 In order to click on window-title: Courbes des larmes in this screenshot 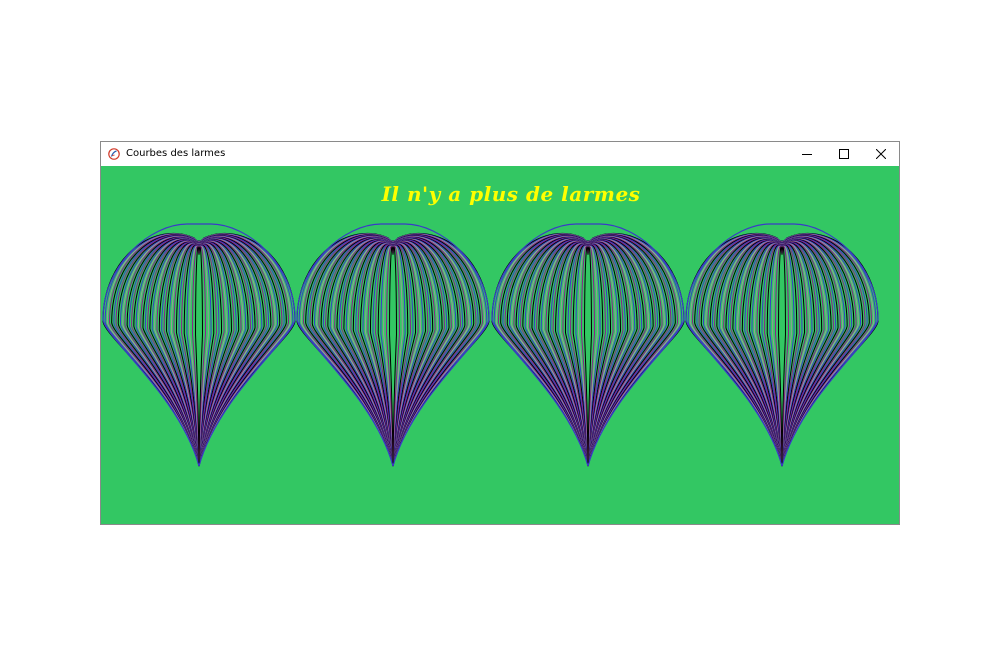, I will do `click(176, 153)`.